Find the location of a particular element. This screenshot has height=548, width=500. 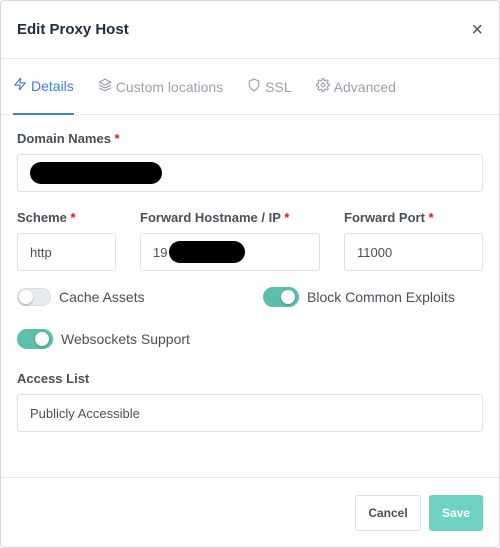

tab-custom-locations-label: Custom locations is located at coordinates (169, 86).